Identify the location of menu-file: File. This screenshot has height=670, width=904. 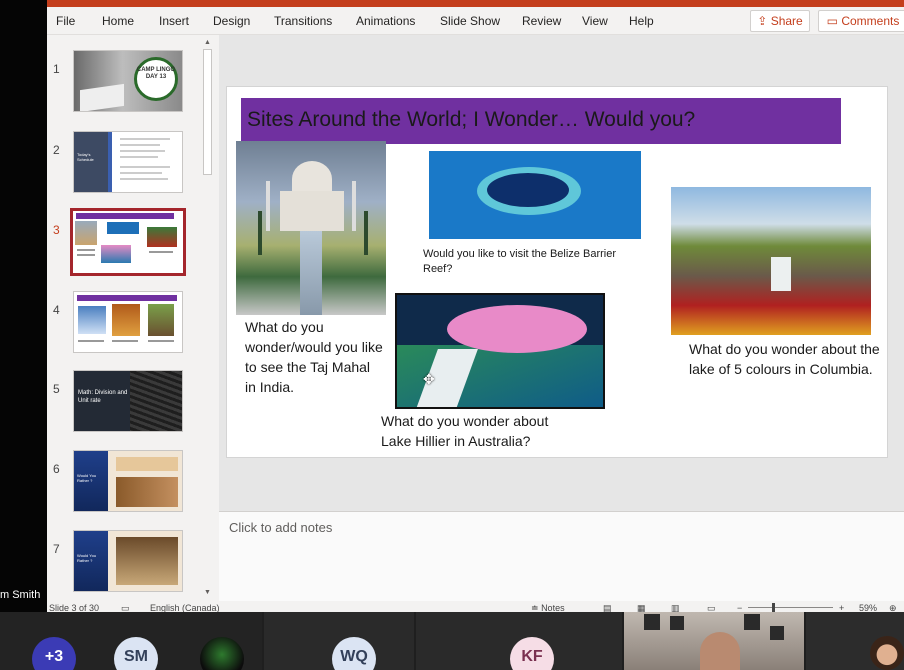
(65, 21).